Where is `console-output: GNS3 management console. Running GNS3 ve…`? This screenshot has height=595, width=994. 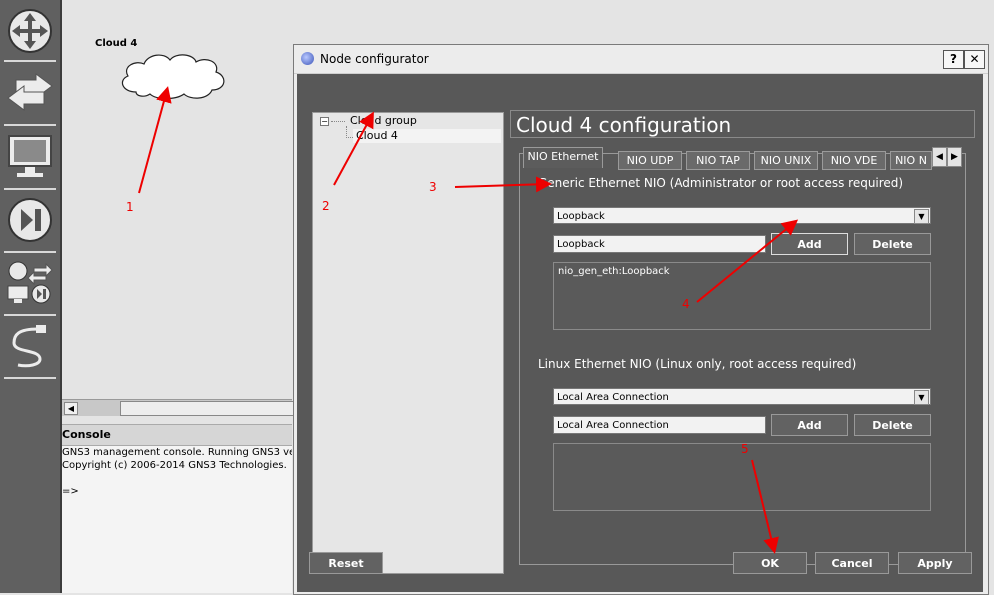 console-output: GNS3 management console. Running GNS3 ve… is located at coordinates (177, 519).